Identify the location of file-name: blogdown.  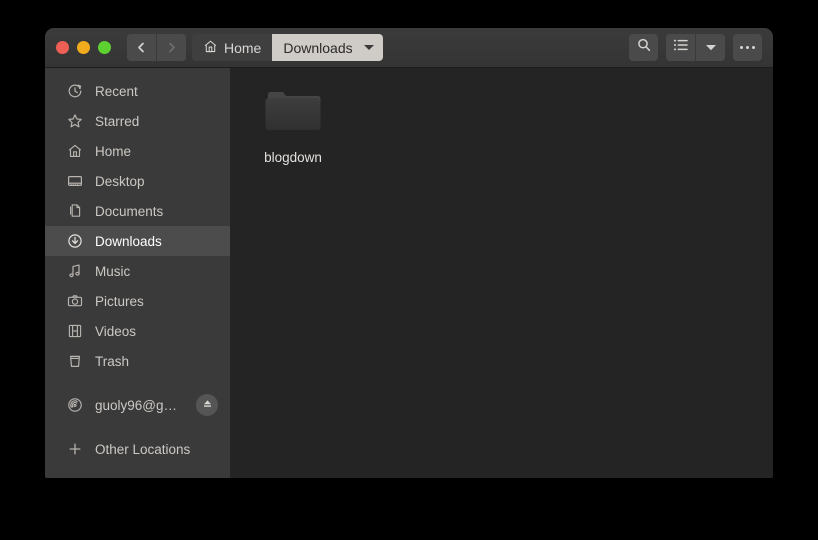
(293, 157).